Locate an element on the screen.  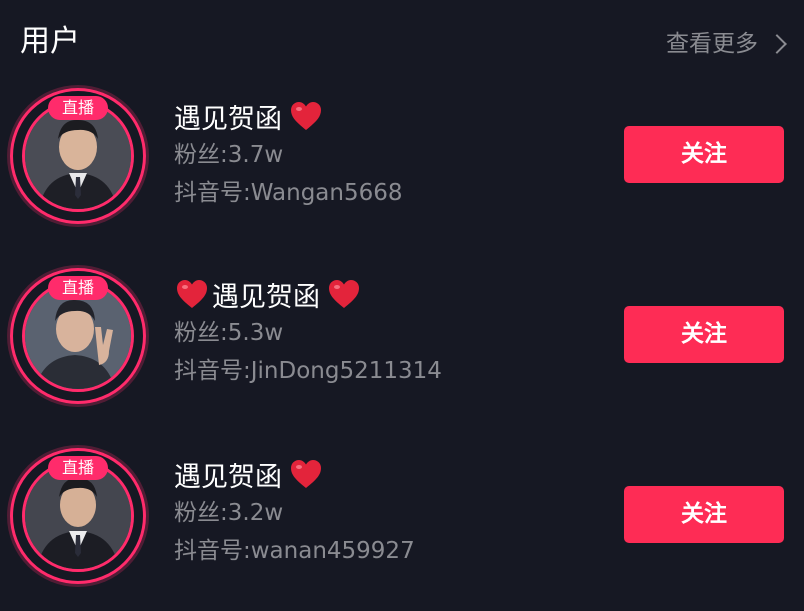
section-title: 用户 is located at coordinates (50, 41).